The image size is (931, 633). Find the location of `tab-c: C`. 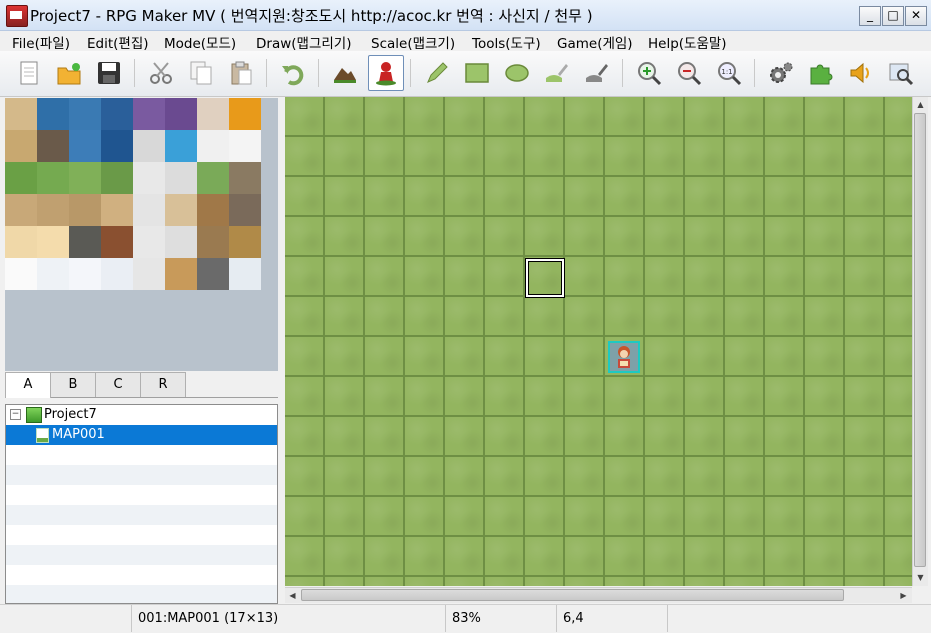

tab-c: C is located at coordinates (118, 384).